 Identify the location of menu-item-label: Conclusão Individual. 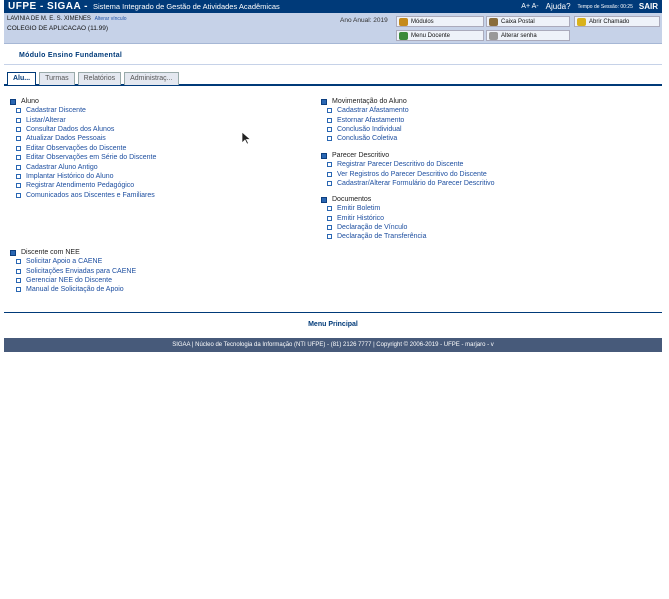
(369, 129).